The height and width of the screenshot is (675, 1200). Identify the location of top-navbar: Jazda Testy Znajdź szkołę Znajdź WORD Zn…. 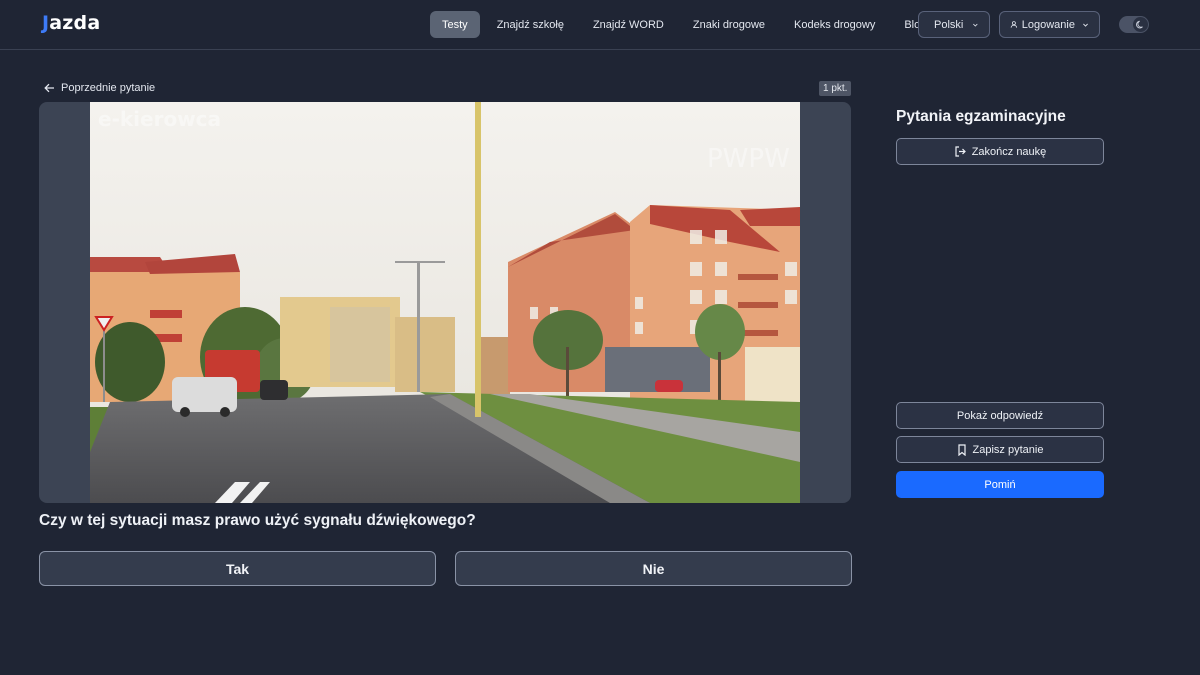
(600, 25).